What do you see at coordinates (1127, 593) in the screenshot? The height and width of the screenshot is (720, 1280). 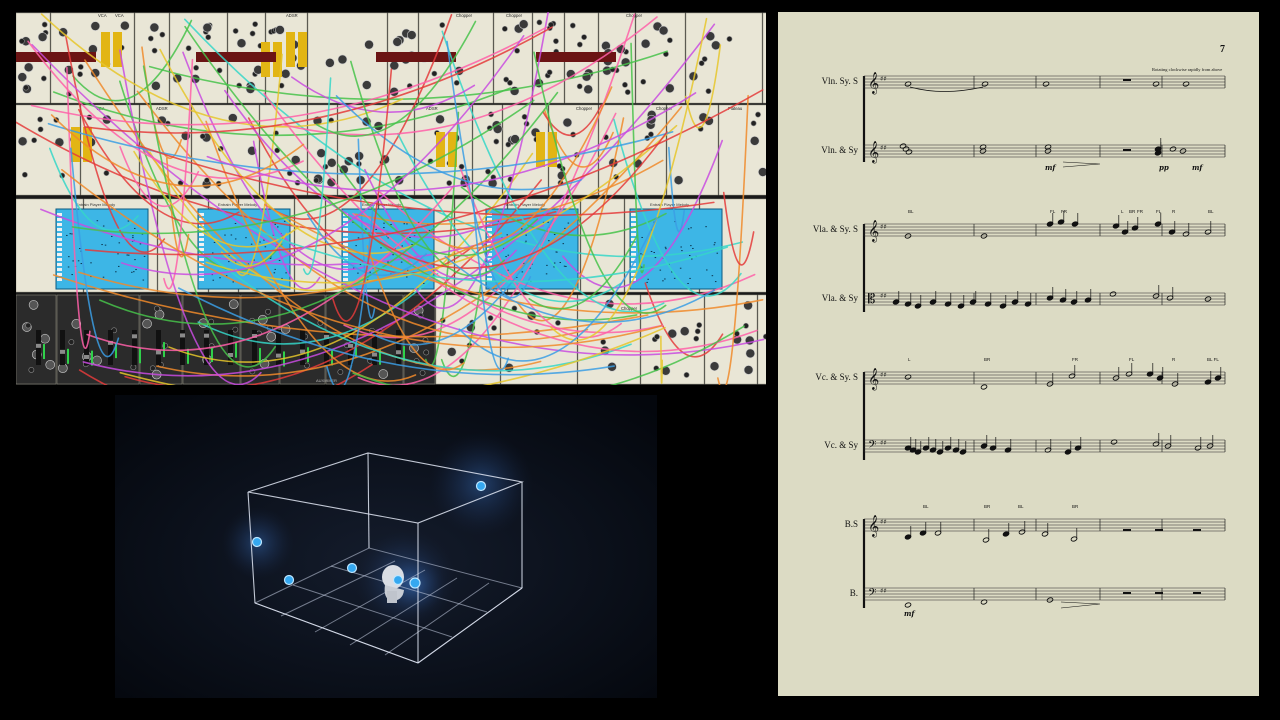 I see `whole-rest` at bounding box center [1127, 593].